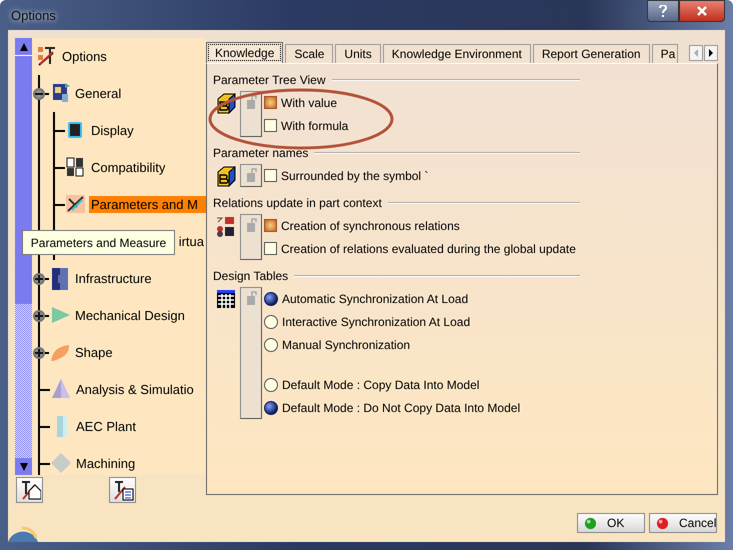 The height and width of the screenshot is (550, 733). What do you see at coordinates (260, 153) in the screenshot?
I see `section-title: Parameter names` at bounding box center [260, 153].